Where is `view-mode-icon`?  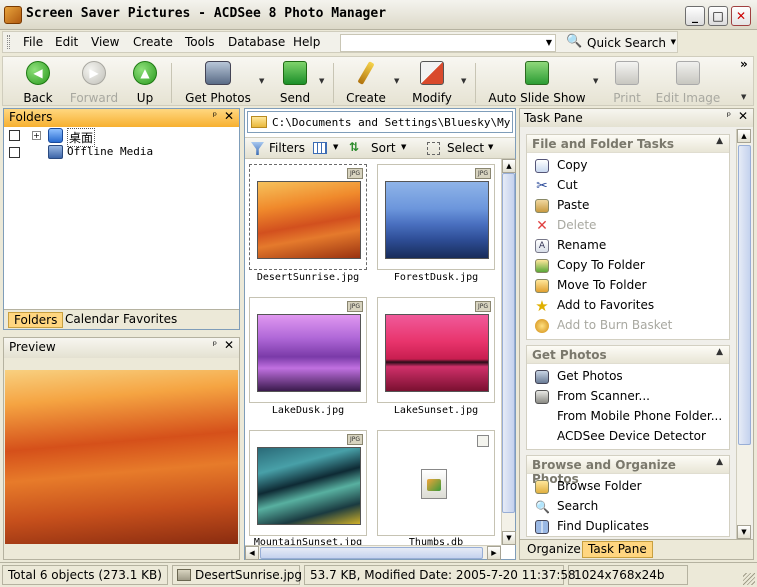
view-mode-icon is located at coordinates (320, 148).